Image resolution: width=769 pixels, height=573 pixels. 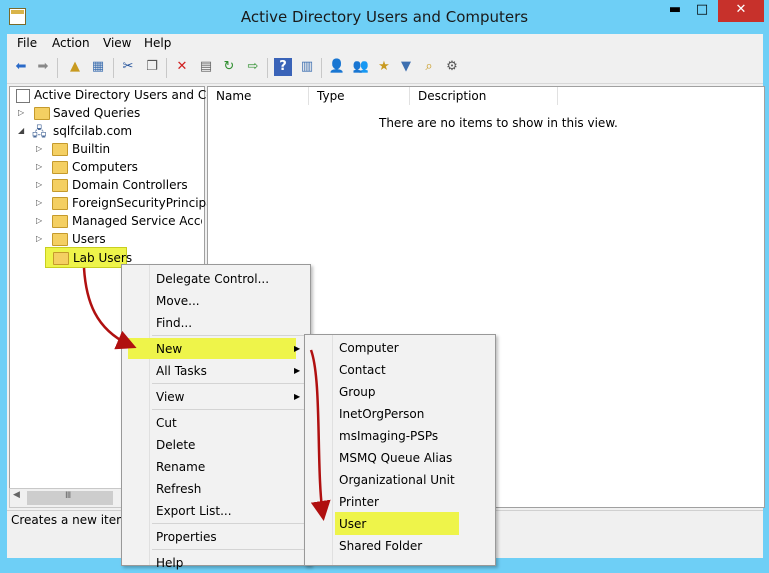 I want to click on arrow-to-user, so click(x=320, y=435).